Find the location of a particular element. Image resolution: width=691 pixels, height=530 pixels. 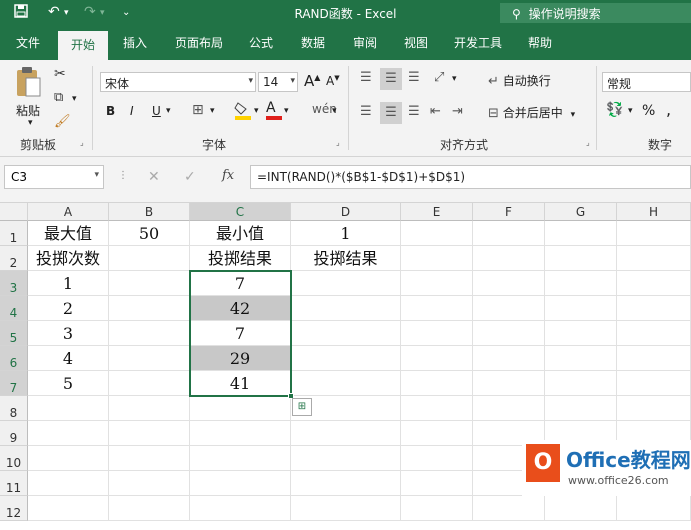

cell-d12 is located at coordinates (346, 508).